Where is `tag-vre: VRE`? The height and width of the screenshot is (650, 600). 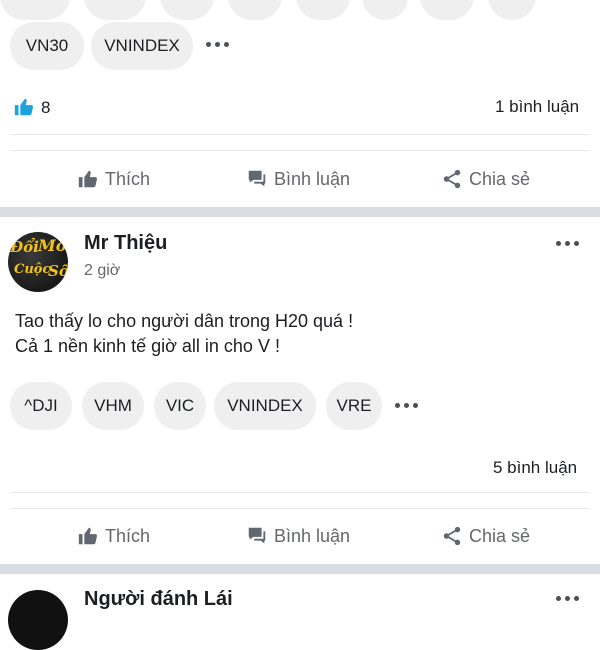
tag-vre: VRE is located at coordinates (354, 406).